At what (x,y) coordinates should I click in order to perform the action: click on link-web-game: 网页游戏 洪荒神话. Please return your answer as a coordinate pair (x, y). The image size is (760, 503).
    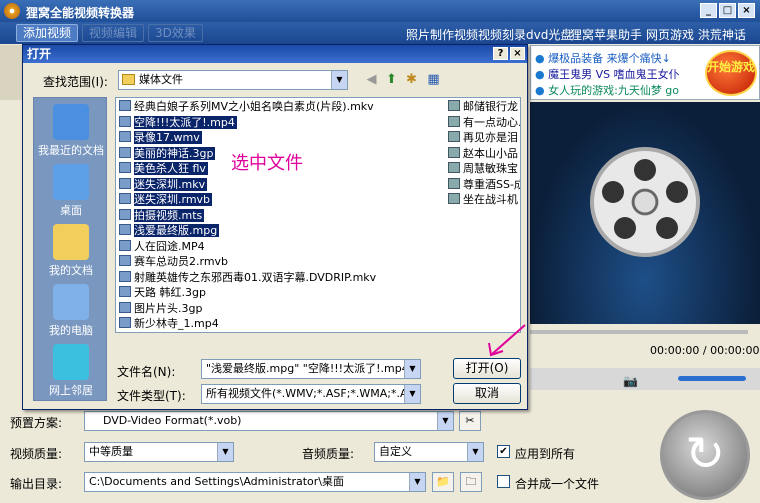
    Looking at the image, I should click on (696, 34).